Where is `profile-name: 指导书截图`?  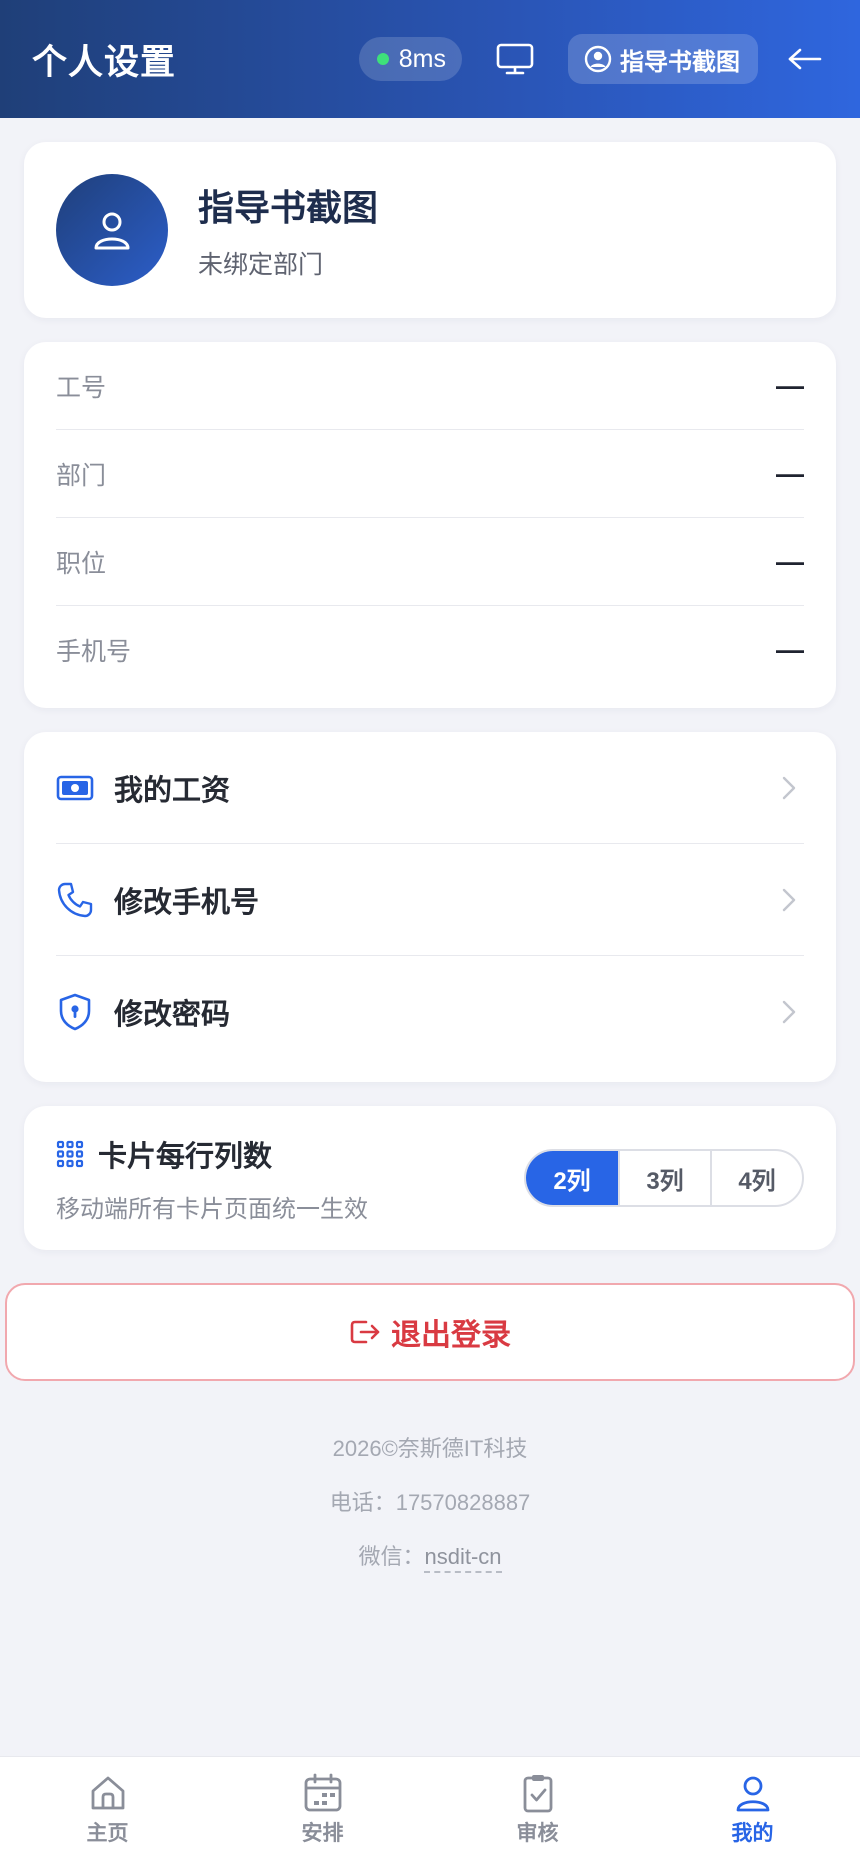
profile-name: 指导书截图 is located at coordinates (288, 207).